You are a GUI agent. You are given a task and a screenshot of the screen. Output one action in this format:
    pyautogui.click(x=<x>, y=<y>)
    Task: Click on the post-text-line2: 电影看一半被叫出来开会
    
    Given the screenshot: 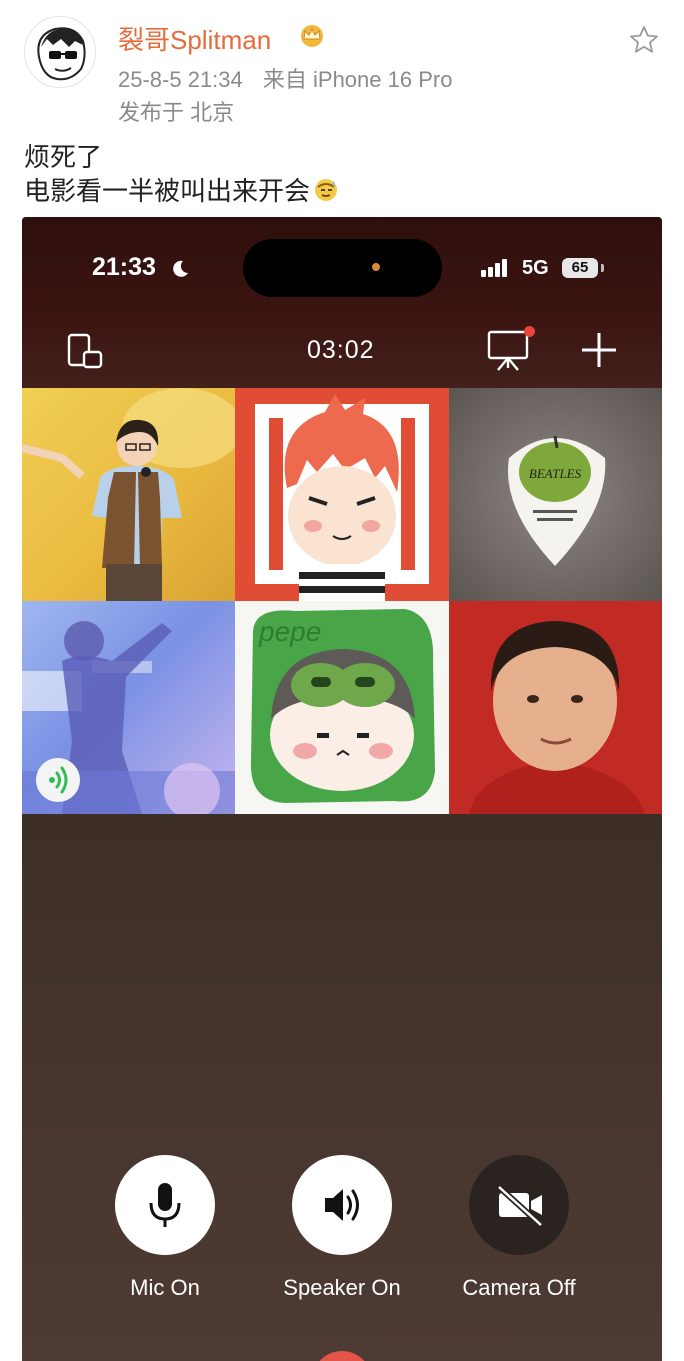 What is the action you would take?
    pyautogui.click(x=167, y=191)
    